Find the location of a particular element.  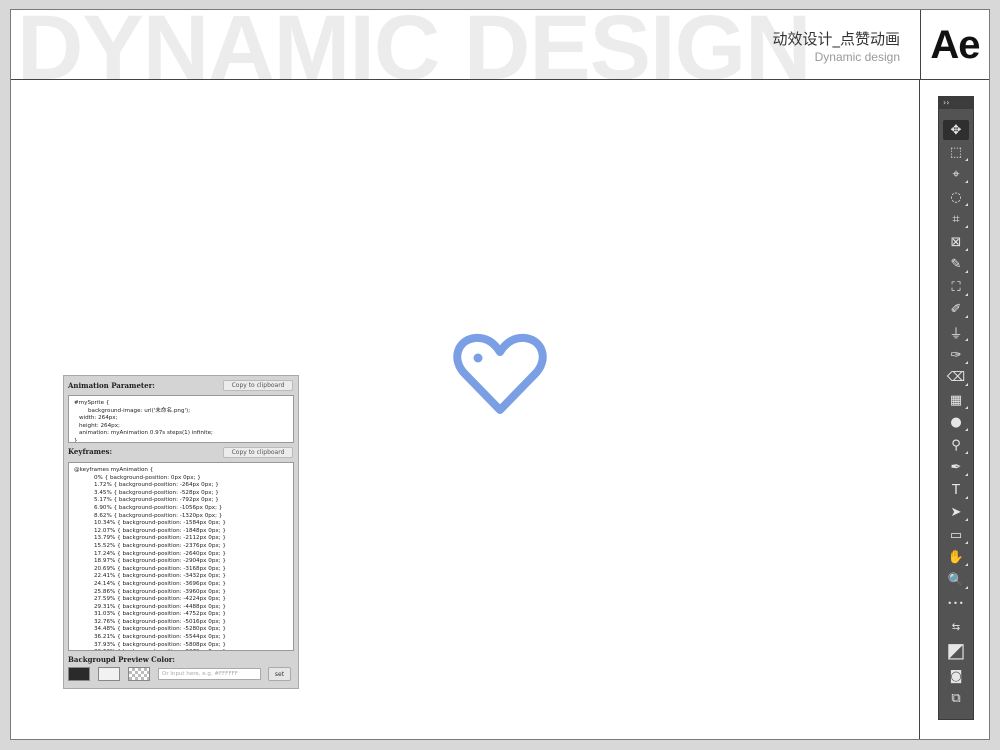

eraser-tool-glyph: ⌫ is located at coordinates (956, 377).